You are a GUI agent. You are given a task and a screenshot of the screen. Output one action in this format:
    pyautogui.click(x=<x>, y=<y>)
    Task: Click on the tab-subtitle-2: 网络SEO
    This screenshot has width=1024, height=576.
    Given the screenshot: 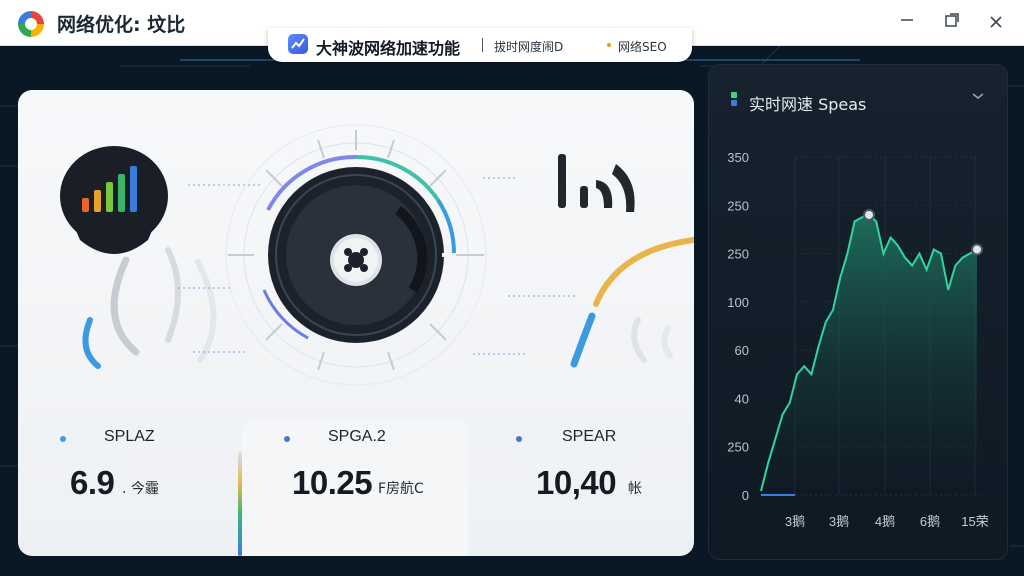 What is the action you would take?
    pyautogui.click(x=642, y=46)
    